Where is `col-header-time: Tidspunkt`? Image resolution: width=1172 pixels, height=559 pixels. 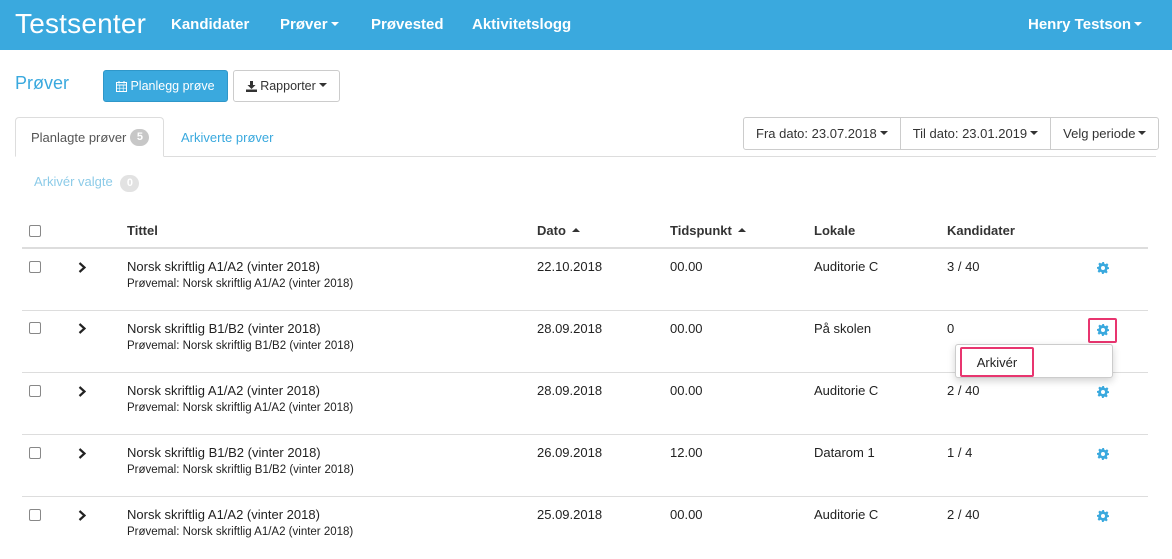
col-header-time: Tidspunkt is located at coordinates (708, 230).